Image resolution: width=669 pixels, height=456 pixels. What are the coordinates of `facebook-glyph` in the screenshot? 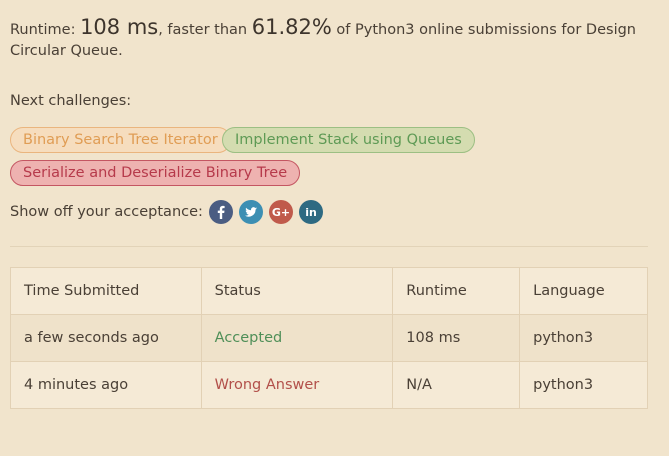 It's located at (221, 212).